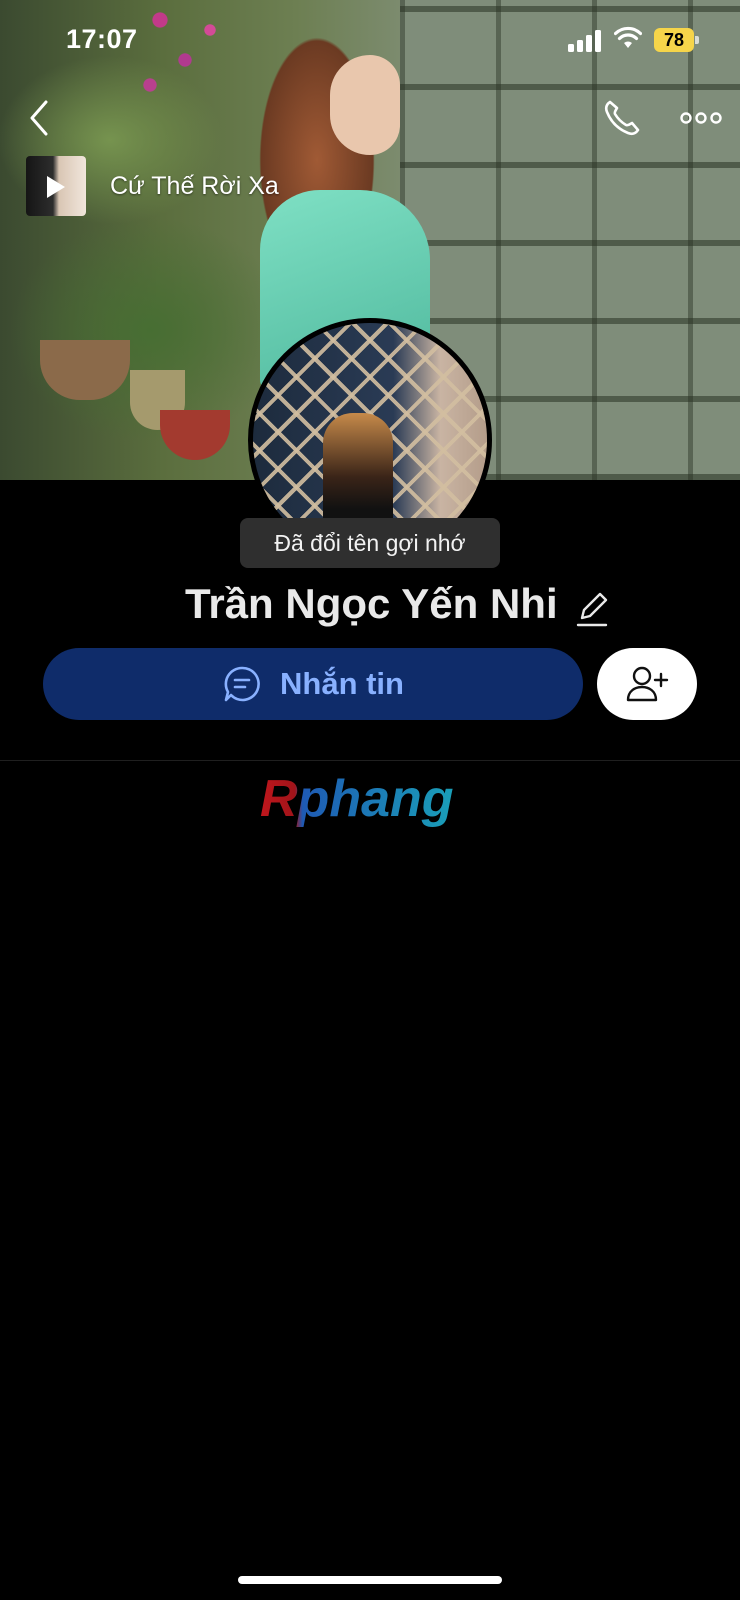 This screenshot has height=1600, width=740. Describe the element at coordinates (586, 41) in the screenshot. I see `cellular-signal-icon` at that location.